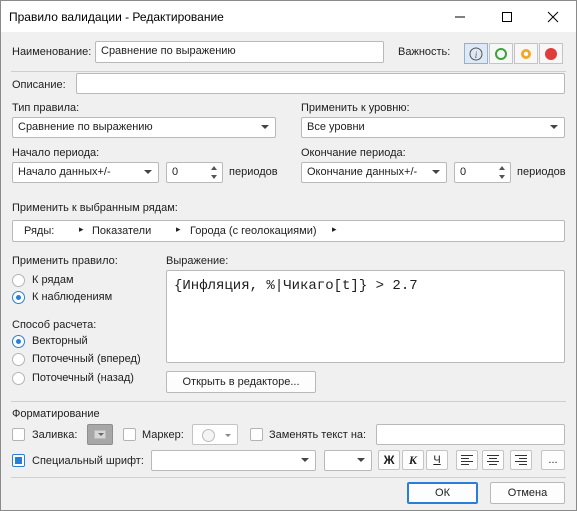  Describe the element at coordinates (288, 16) in the screenshot. I see `title-bar: Правило валидации - Редактирование` at that location.